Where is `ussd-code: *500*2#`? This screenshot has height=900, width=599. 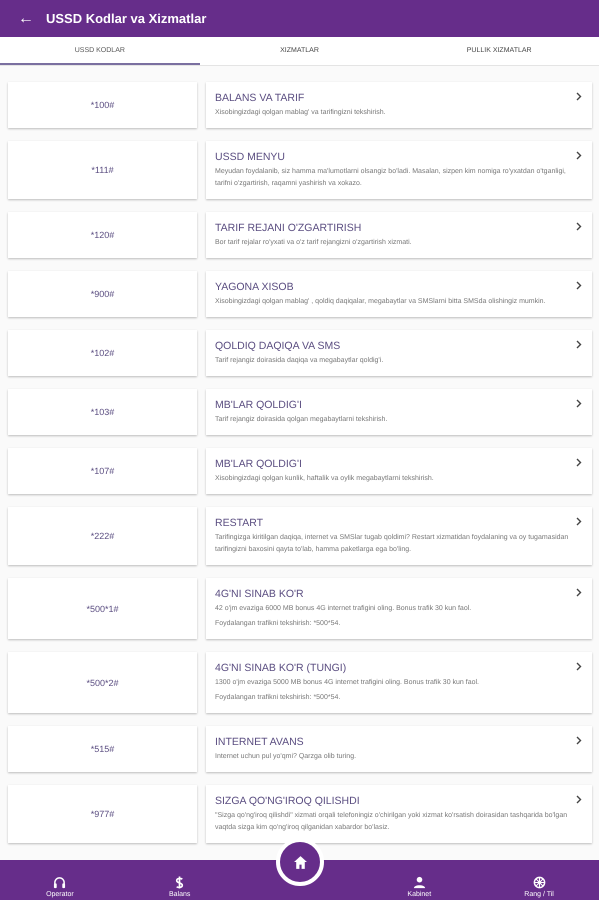
ussd-code: *500*2# is located at coordinates (102, 683).